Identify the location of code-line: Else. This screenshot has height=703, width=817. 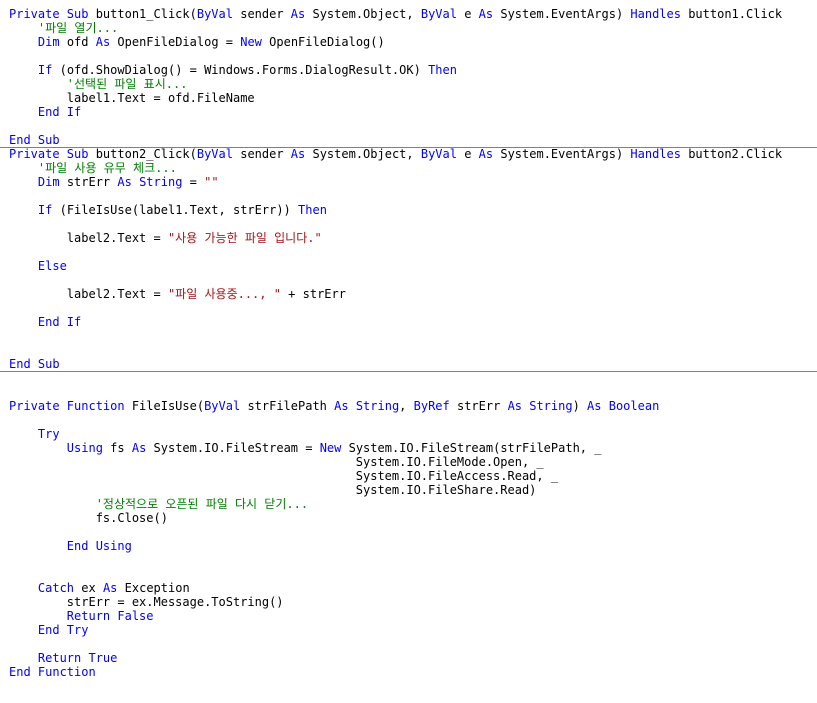
(413, 266).